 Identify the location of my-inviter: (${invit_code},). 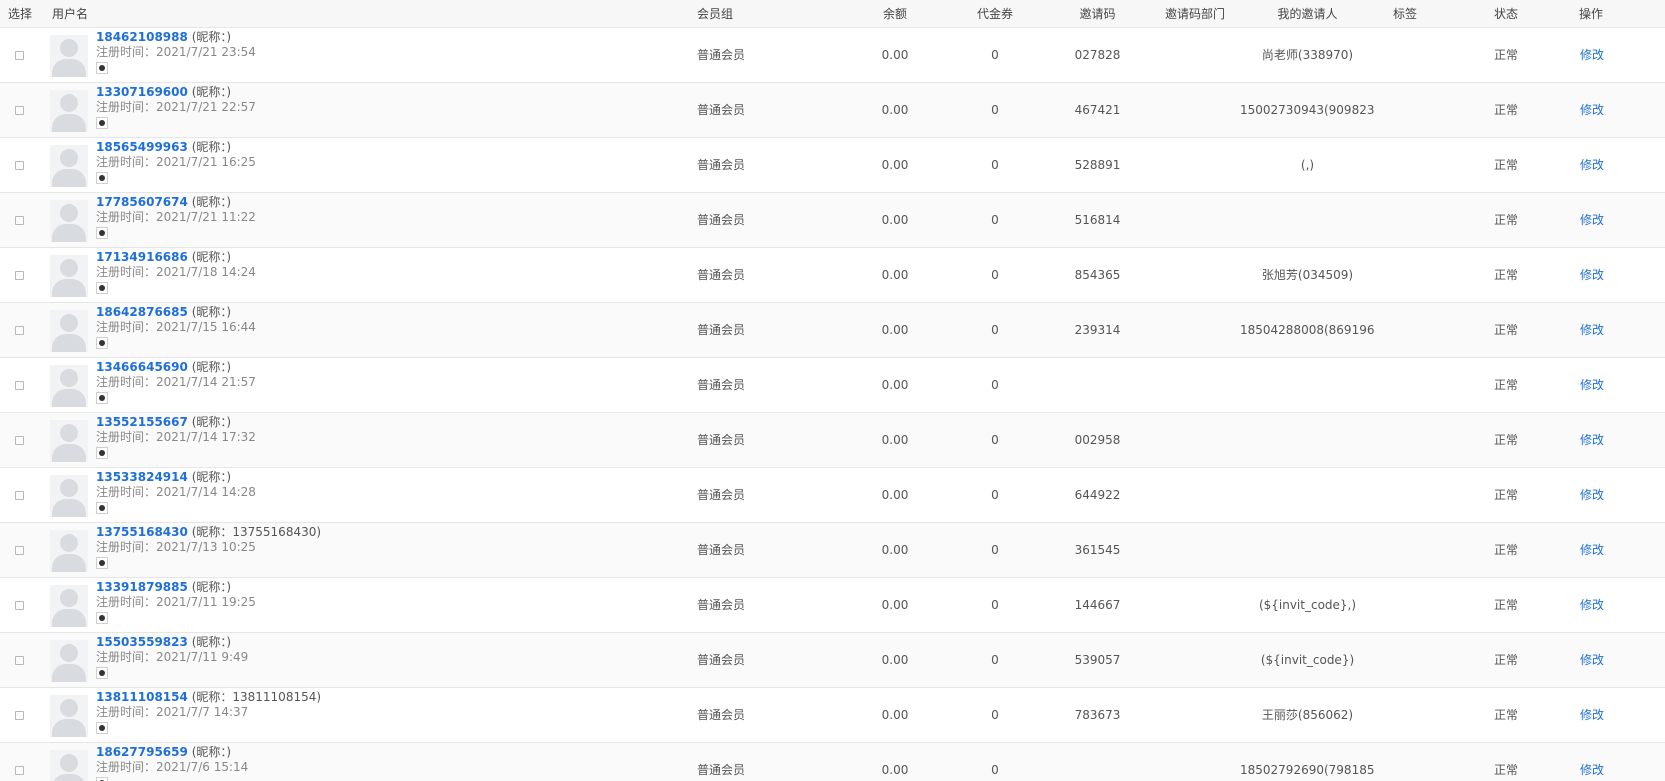
(1307, 604).